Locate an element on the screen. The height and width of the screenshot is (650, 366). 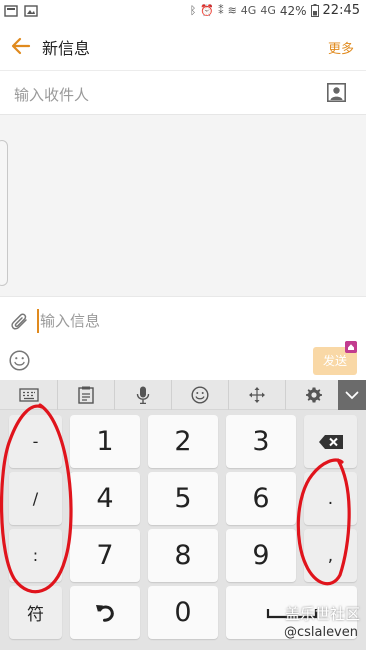
key-5: 5 is located at coordinates (183, 498).